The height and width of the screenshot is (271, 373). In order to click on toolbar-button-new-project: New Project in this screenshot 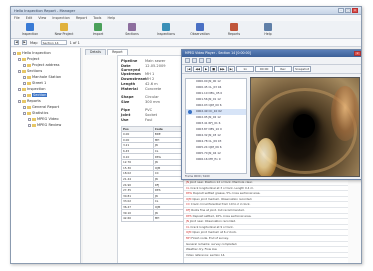, I will do `click(64, 29)`.